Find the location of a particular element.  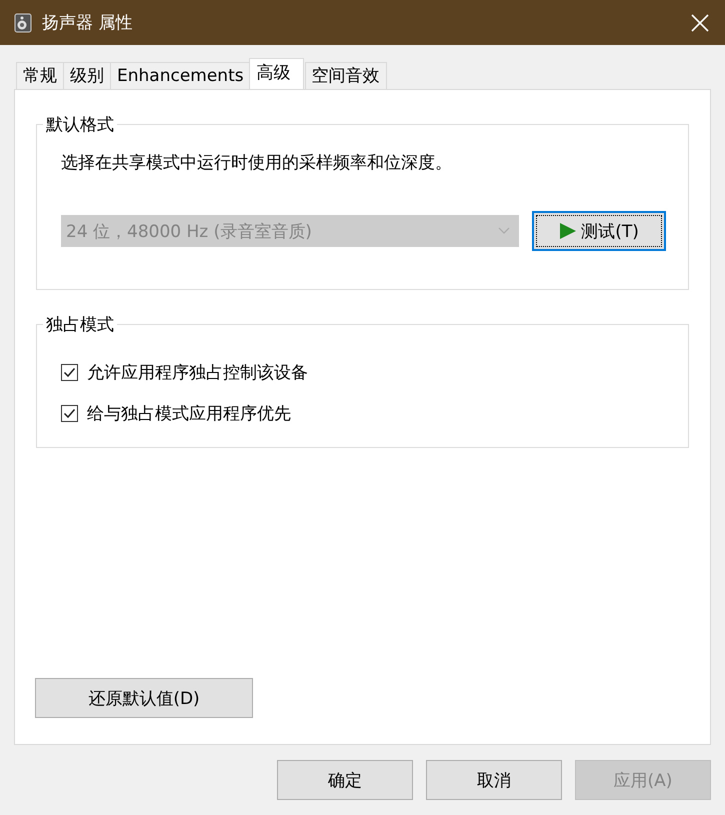

close-icon is located at coordinates (700, 23).